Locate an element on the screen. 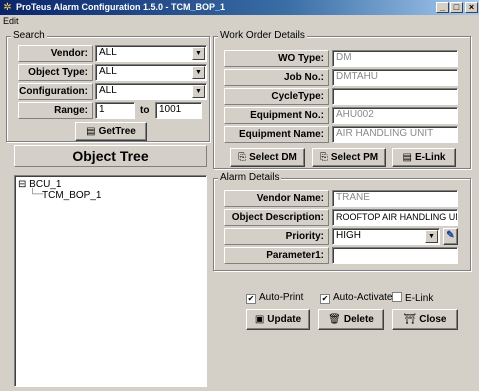 Image resolution: width=479 pixels, height=391 pixels. range-from-input: 1 is located at coordinates (115, 110).